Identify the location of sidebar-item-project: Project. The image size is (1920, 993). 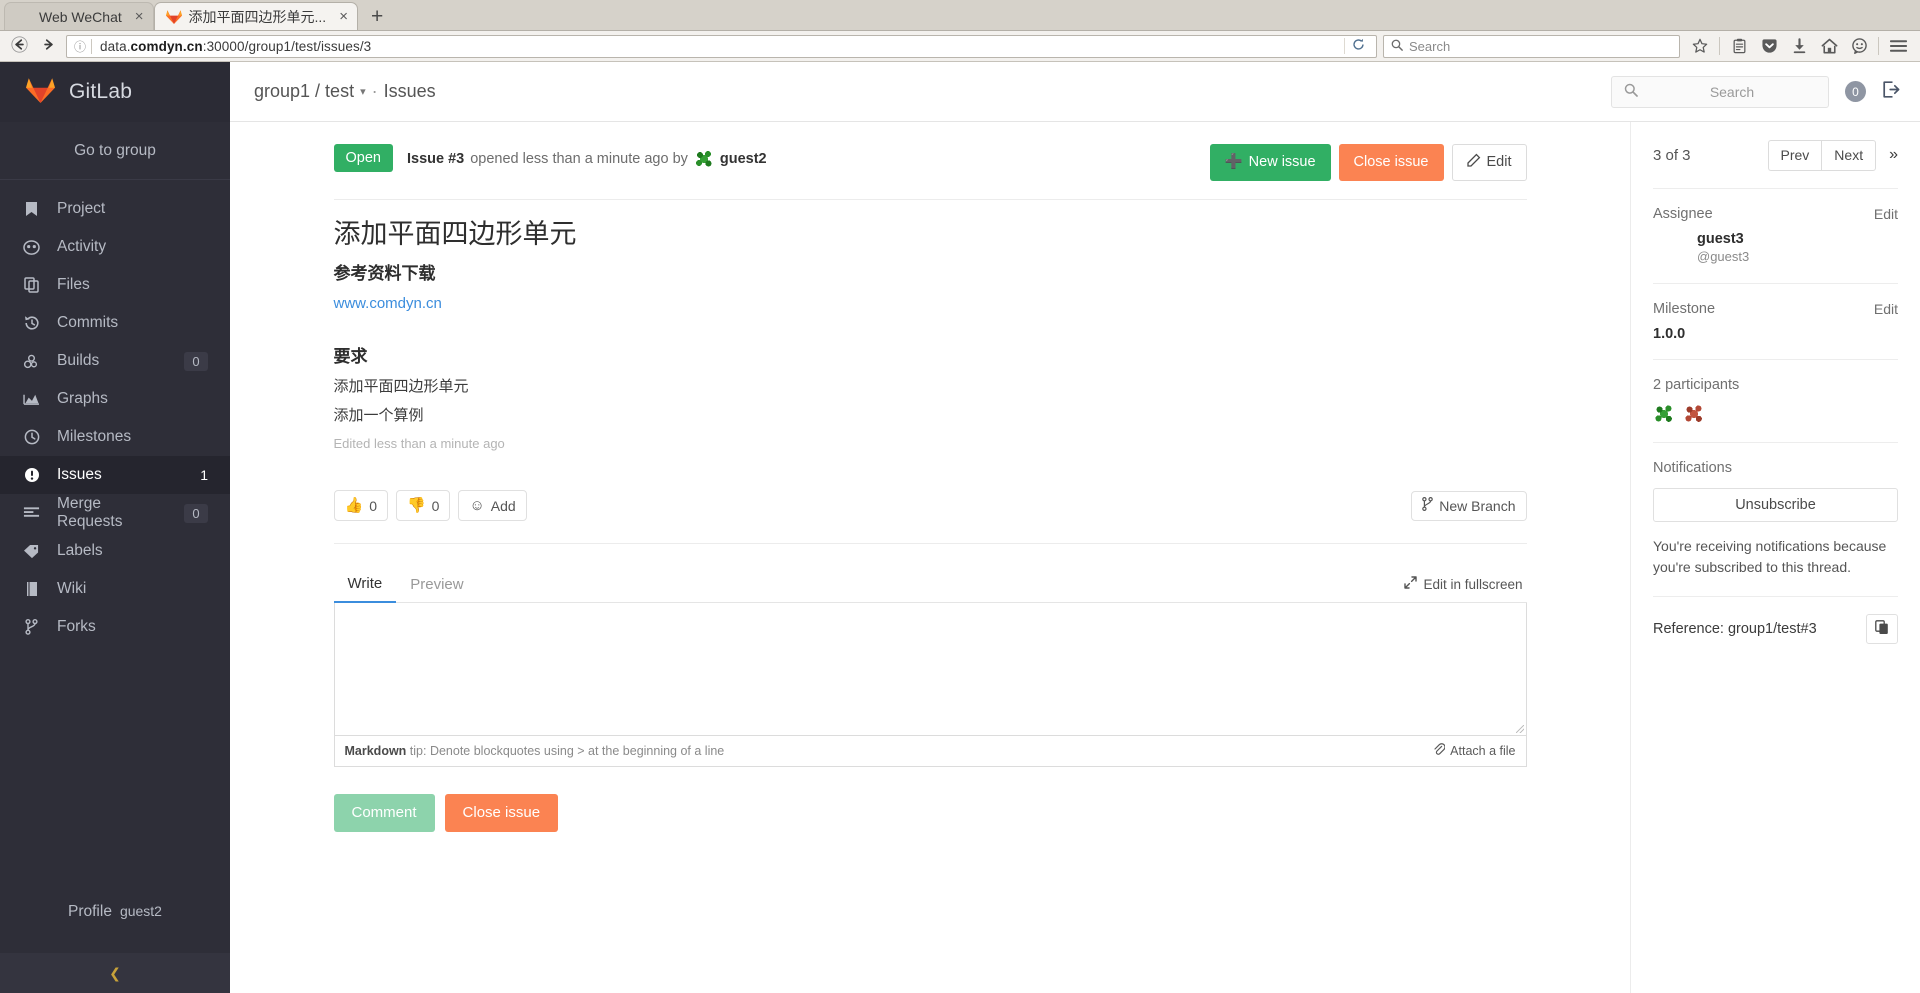
(115, 209).